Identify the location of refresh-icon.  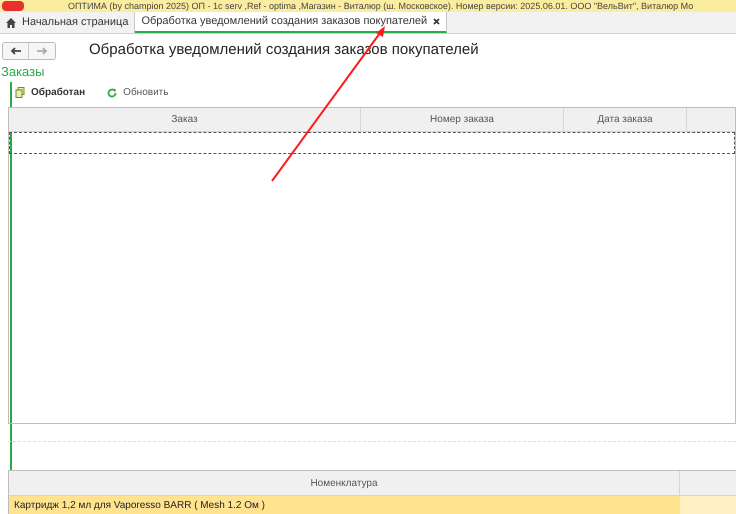
(112, 93).